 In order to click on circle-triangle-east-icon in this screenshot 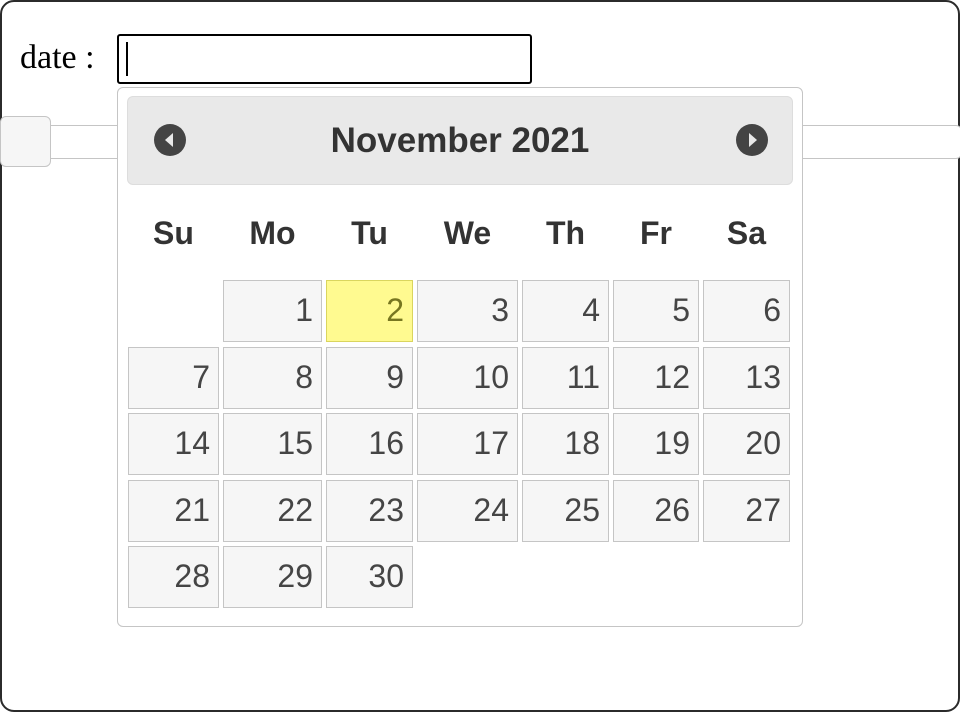, I will do `click(753, 140)`.